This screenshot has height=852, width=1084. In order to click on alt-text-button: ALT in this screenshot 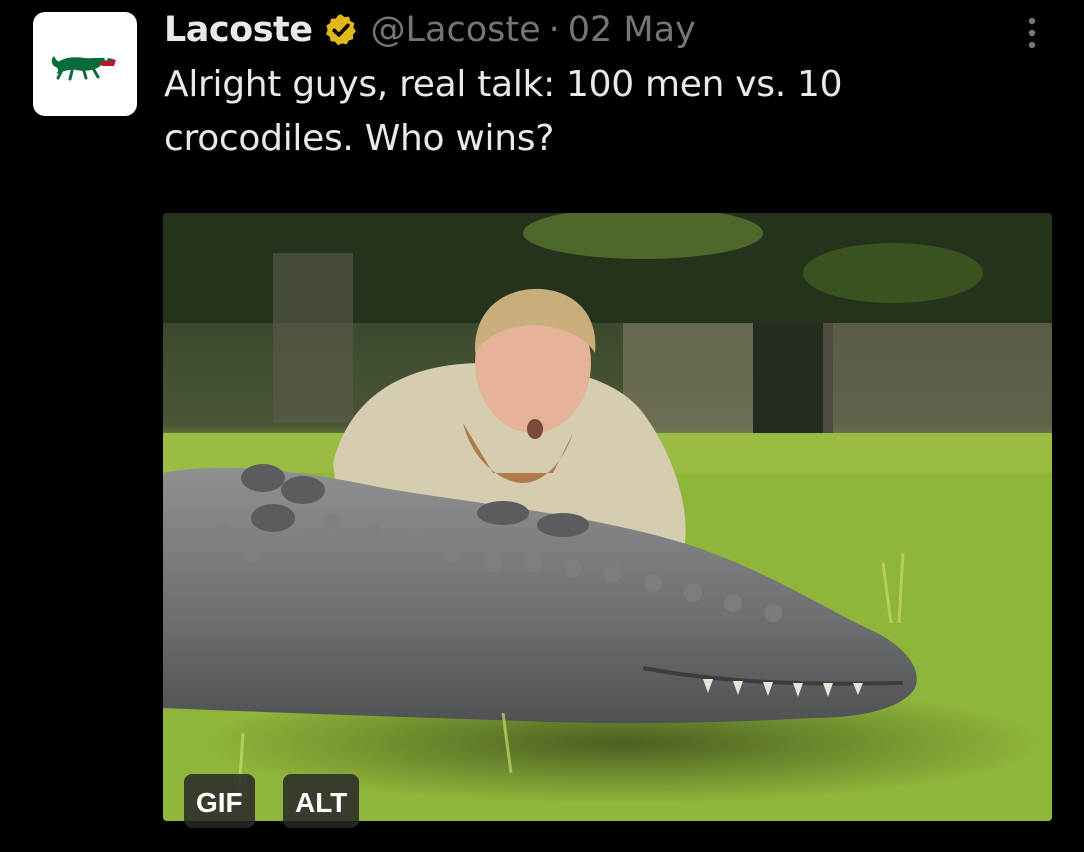, I will do `click(321, 801)`.